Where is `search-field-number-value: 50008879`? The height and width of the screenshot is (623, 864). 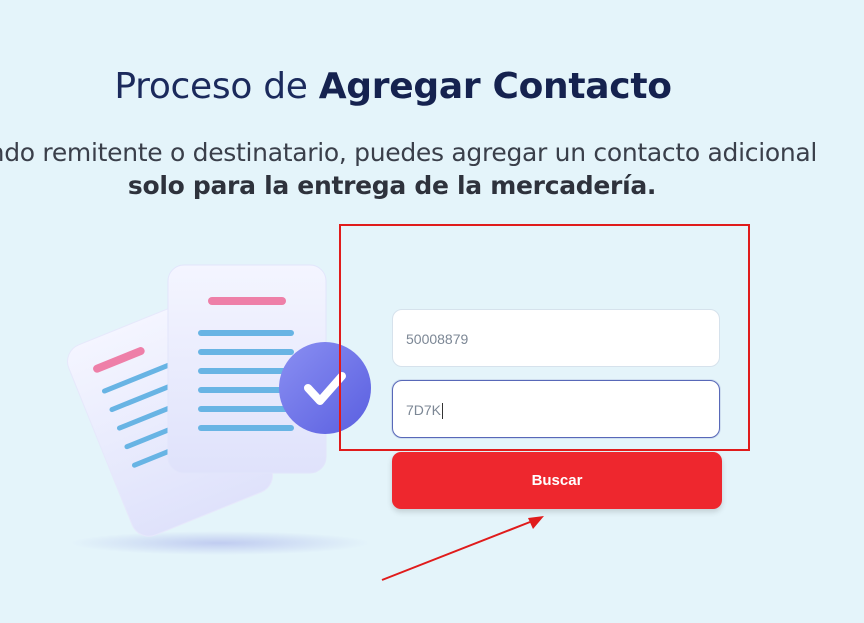
search-field-number-value: 50008879 is located at coordinates (437, 339).